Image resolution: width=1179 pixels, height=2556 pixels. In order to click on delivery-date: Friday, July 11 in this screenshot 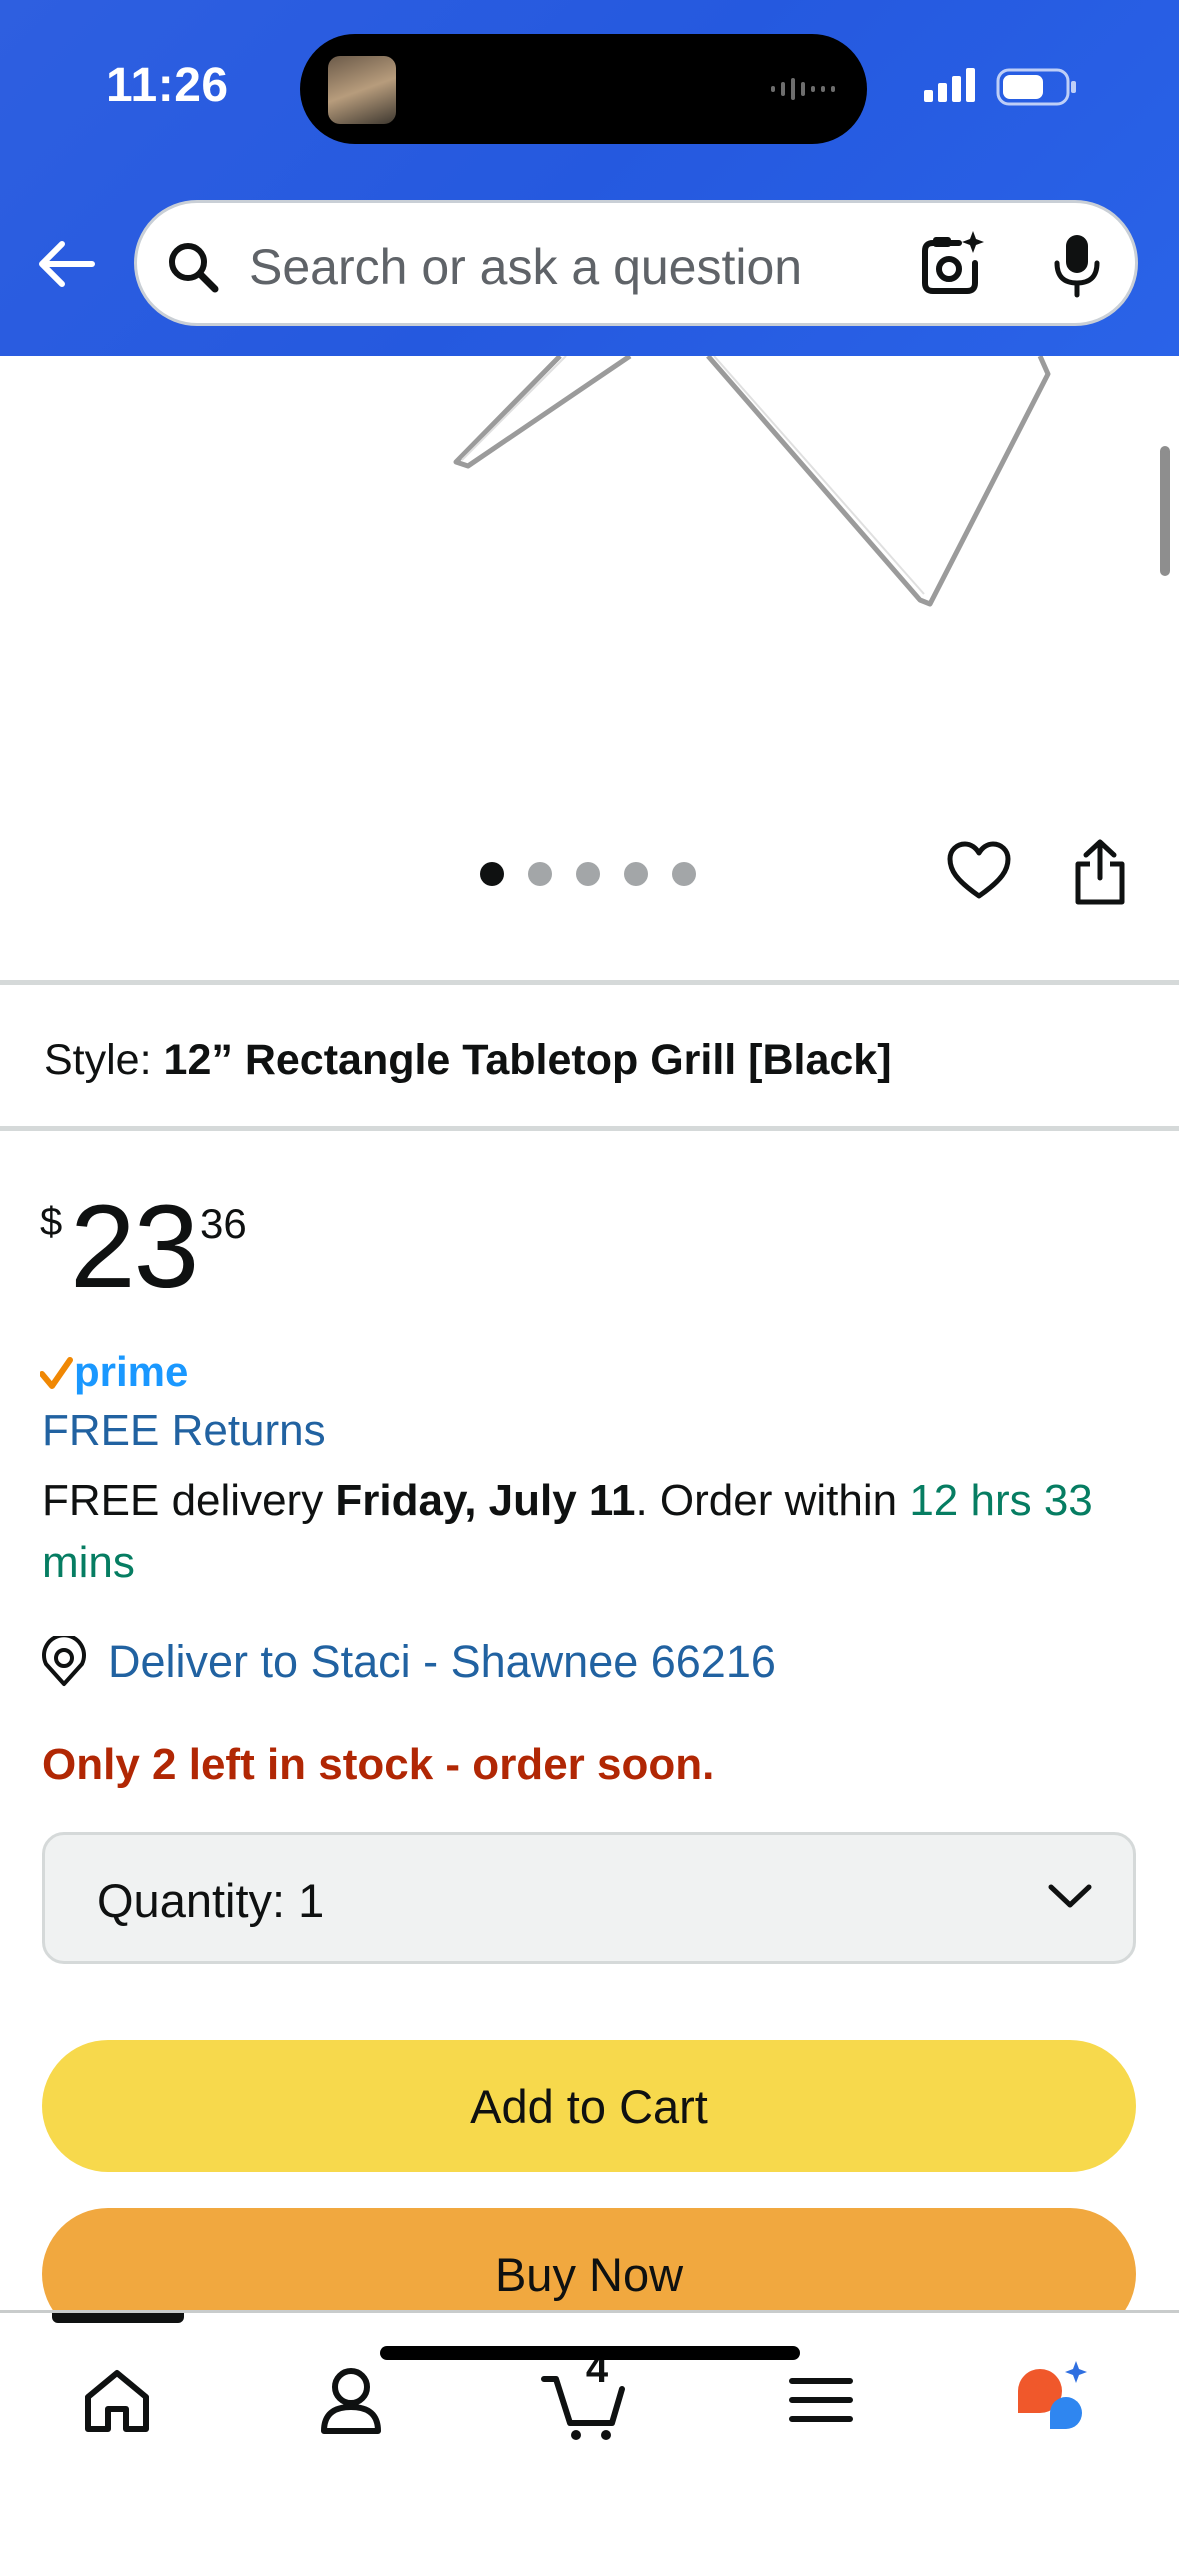, I will do `click(485, 1500)`.